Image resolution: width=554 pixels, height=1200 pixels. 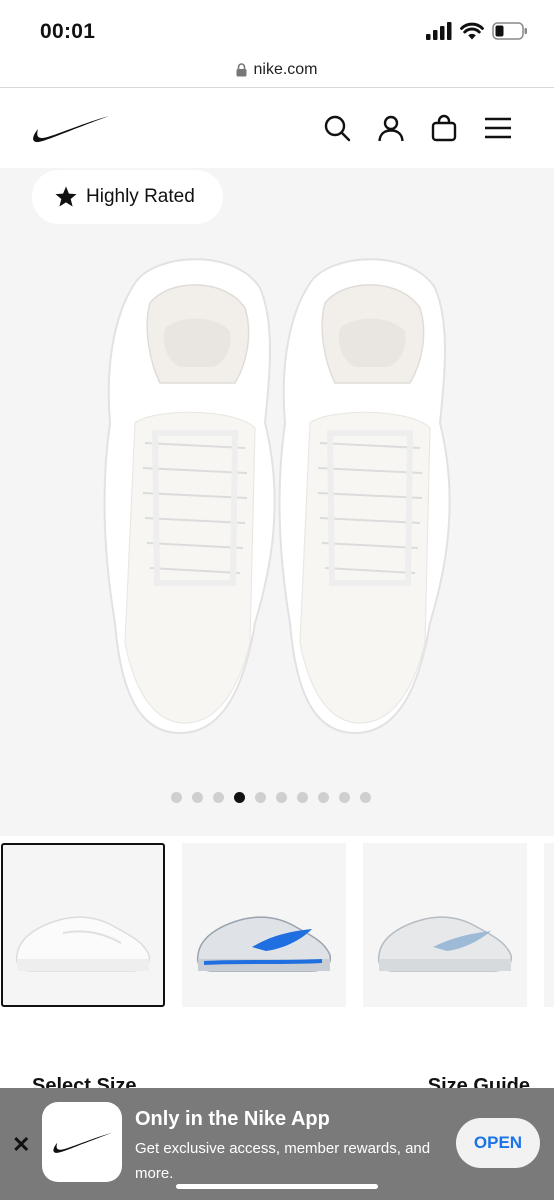 I want to click on carousel-dots, so click(x=277, y=797).